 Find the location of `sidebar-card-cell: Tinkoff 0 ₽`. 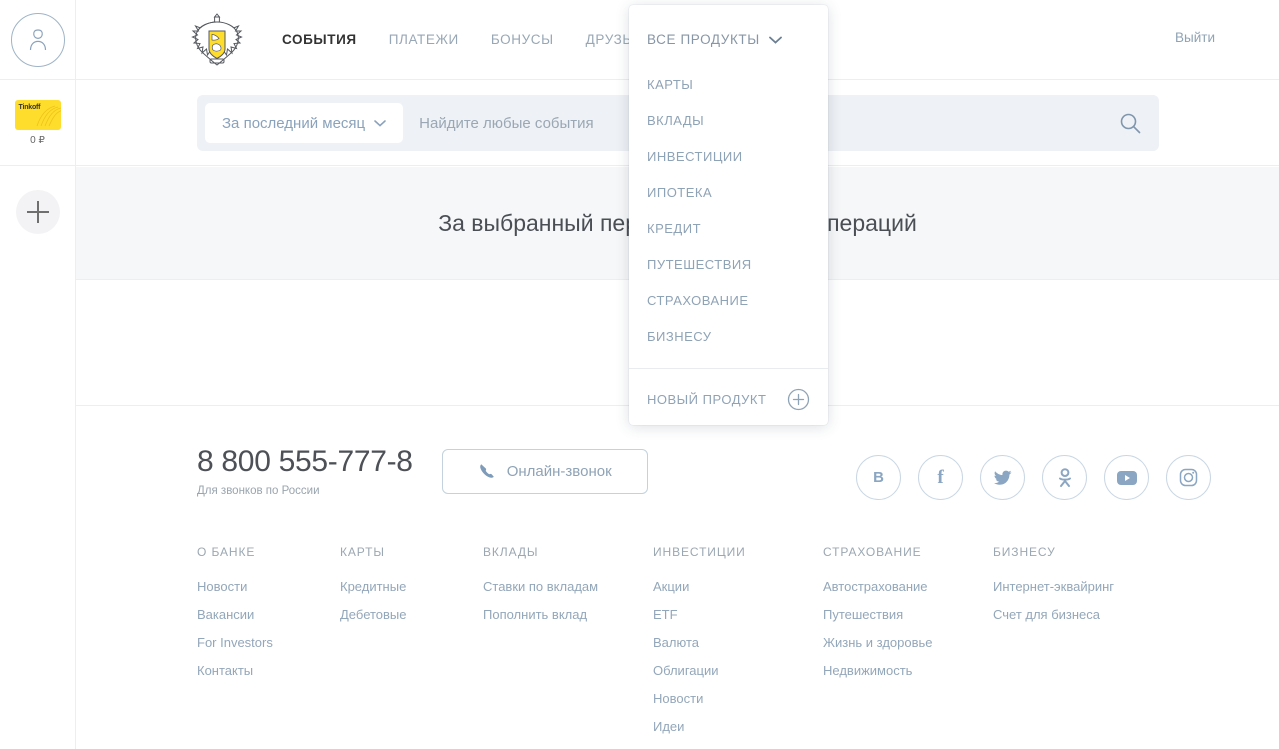

sidebar-card-cell: Tinkoff 0 ₽ is located at coordinates (37, 123).